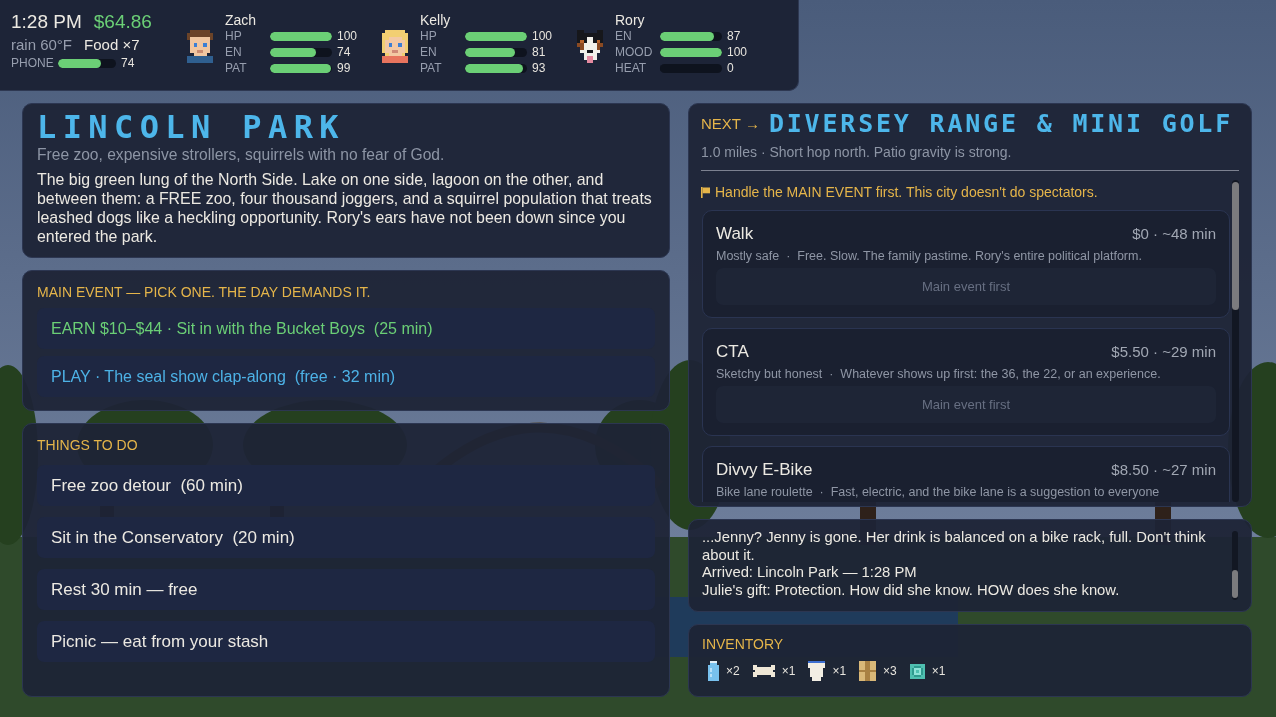 This screenshot has width=1276, height=717. What do you see at coordinates (200, 46) in the screenshot?
I see `boy-avatar-icon` at bounding box center [200, 46].